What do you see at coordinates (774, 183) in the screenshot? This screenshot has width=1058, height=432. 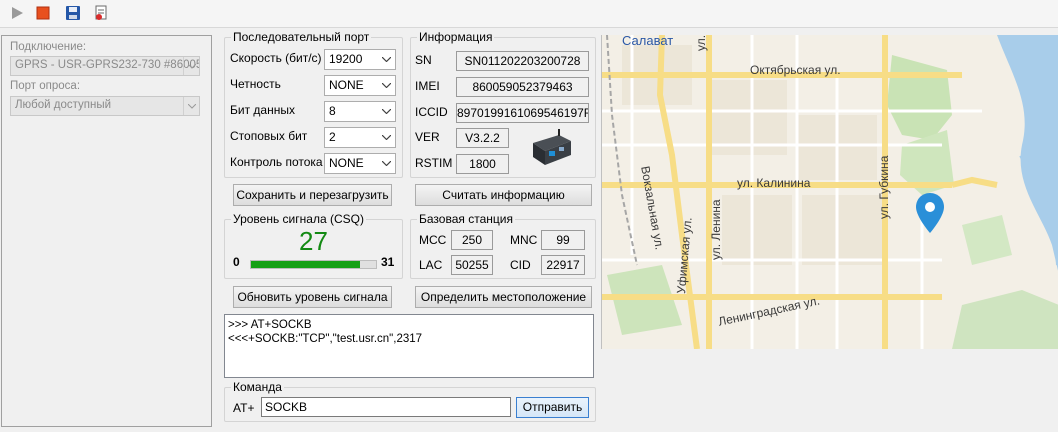 I see `map-label-kalinina: ул. Калинина` at bounding box center [774, 183].